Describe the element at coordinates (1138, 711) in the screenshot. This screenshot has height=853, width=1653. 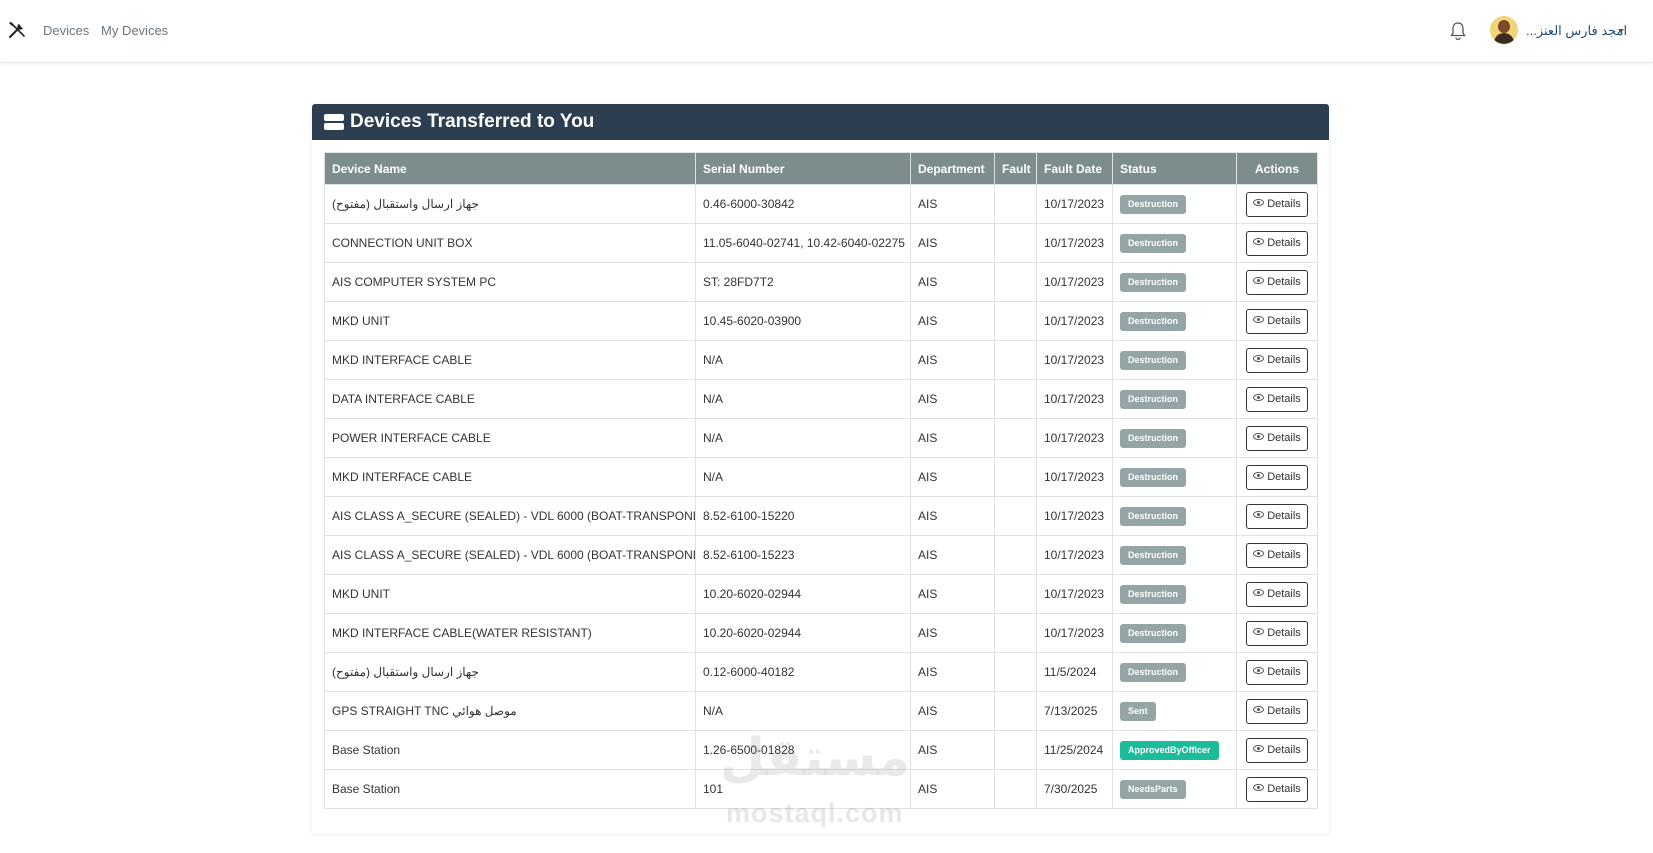
I see `status-badge: Sent` at that location.